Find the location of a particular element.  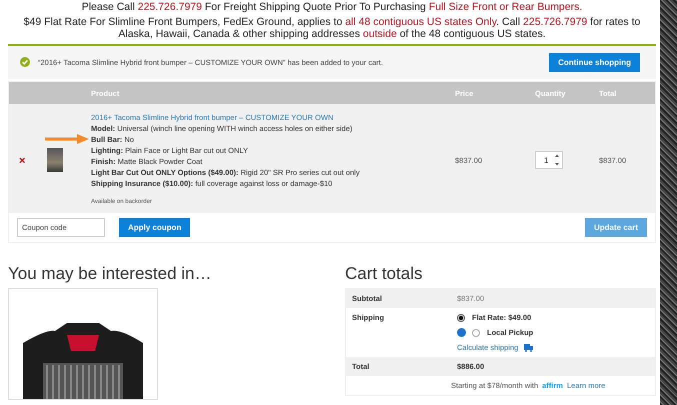

product-image is located at coordinates (83, 344).